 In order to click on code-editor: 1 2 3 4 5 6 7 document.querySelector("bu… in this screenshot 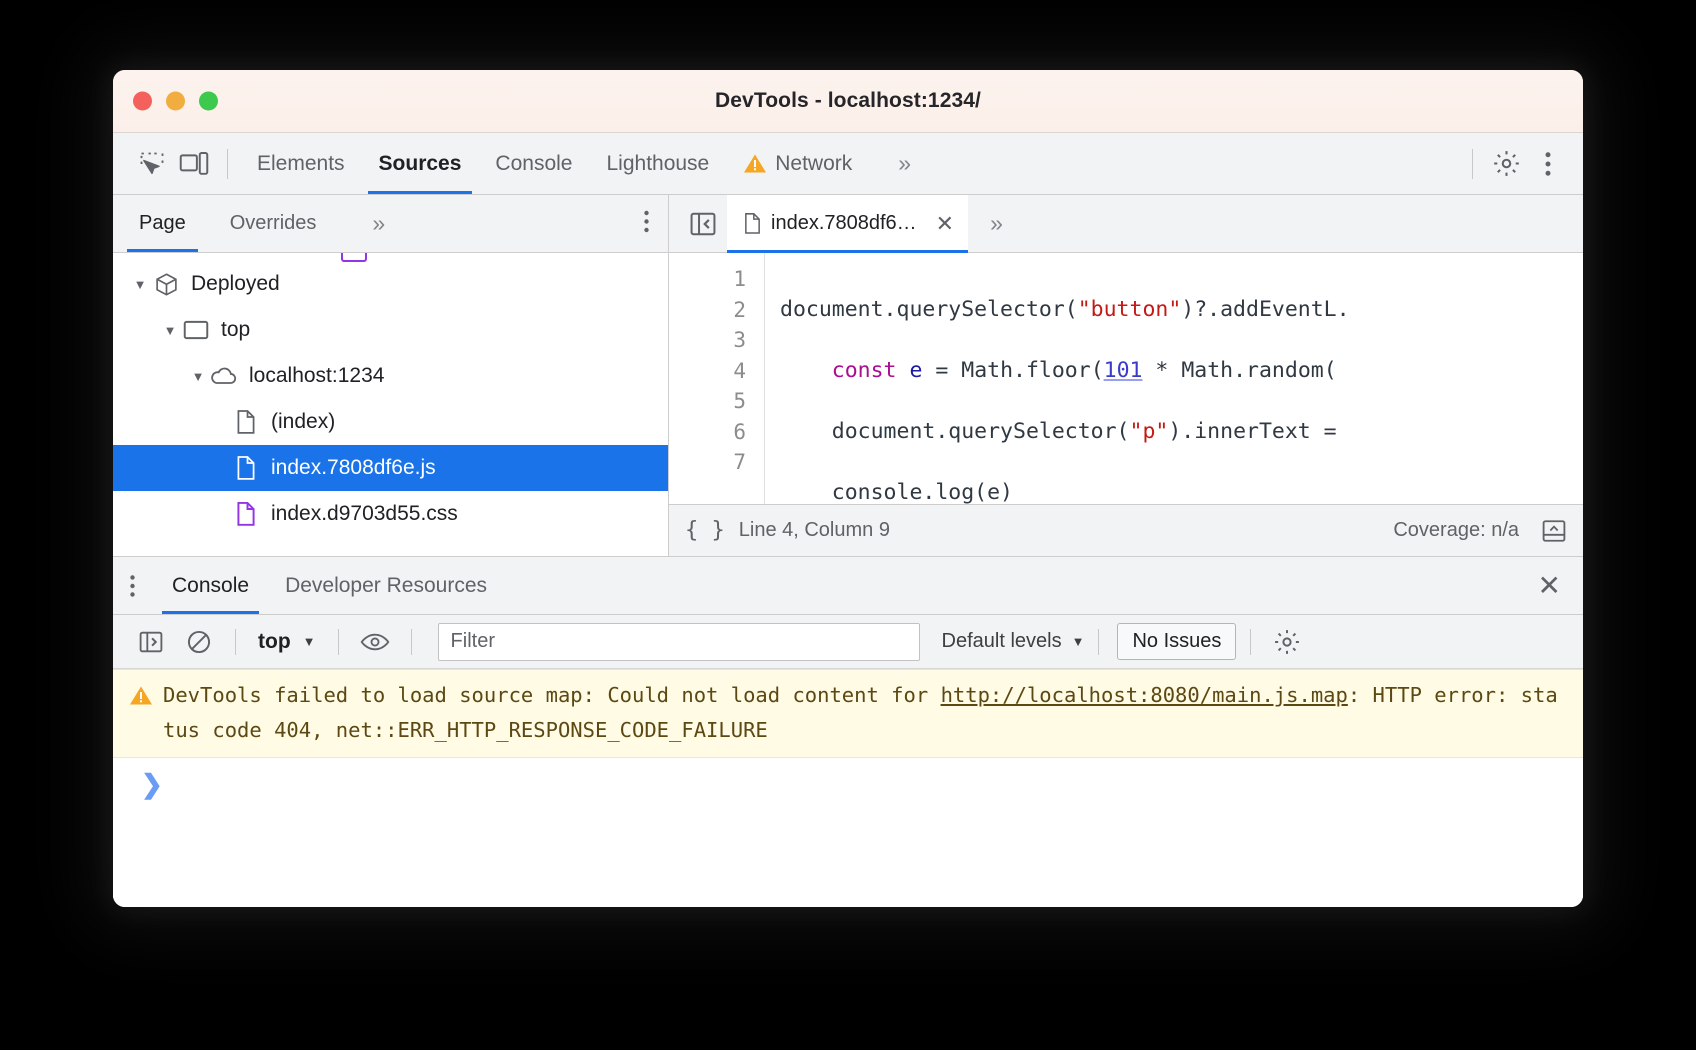, I will do `click(1126, 378)`.